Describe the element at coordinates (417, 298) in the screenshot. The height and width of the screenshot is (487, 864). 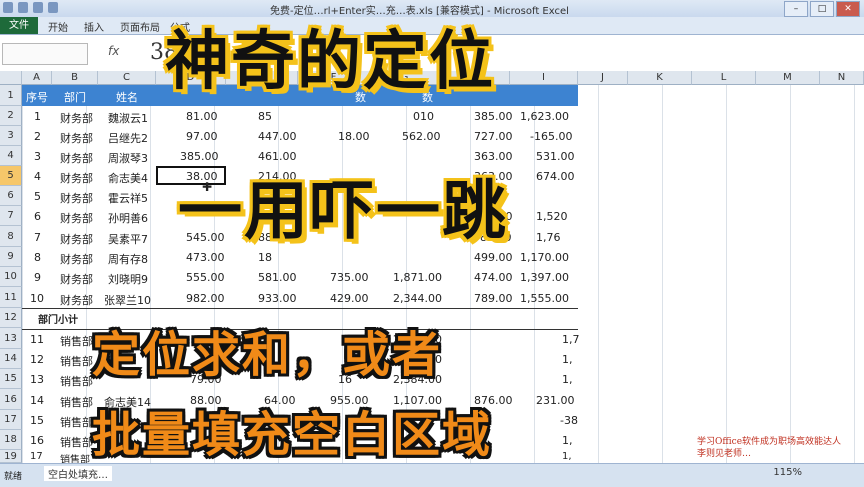
I see `cell-g: 2,344.00` at that location.